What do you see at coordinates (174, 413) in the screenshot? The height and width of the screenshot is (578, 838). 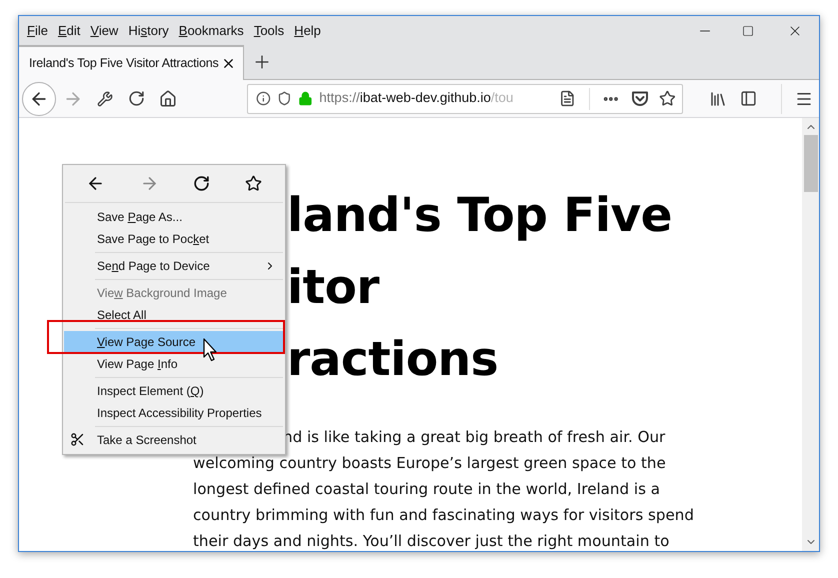 I see `context-menu-item: Inspect Accessibility Properties` at bounding box center [174, 413].